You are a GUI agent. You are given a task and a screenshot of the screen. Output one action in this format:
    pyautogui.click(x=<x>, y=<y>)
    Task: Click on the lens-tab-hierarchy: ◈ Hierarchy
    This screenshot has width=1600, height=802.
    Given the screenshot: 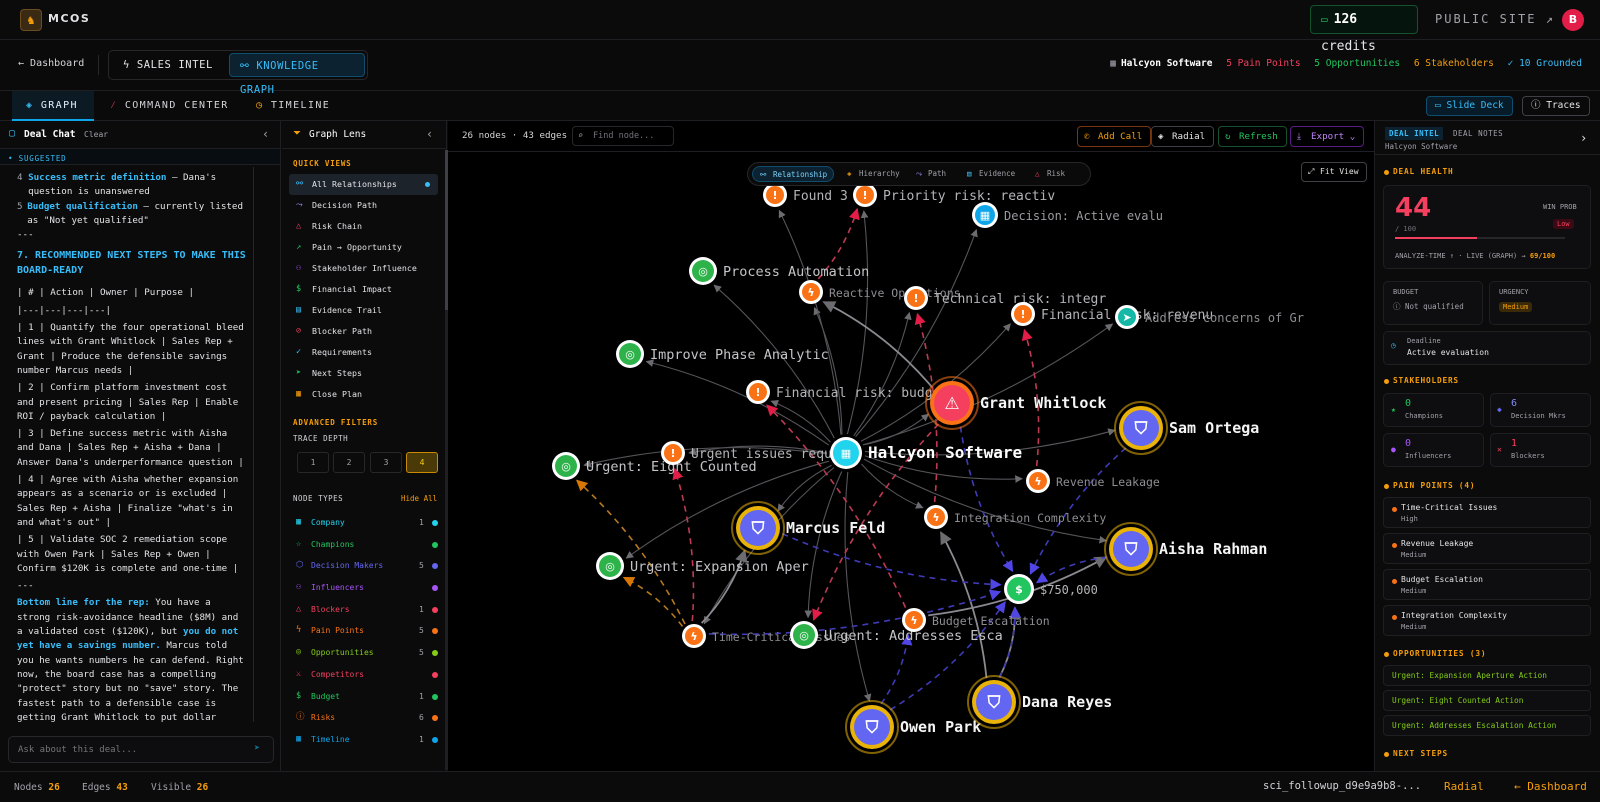 What is the action you would take?
    pyautogui.click(x=873, y=174)
    